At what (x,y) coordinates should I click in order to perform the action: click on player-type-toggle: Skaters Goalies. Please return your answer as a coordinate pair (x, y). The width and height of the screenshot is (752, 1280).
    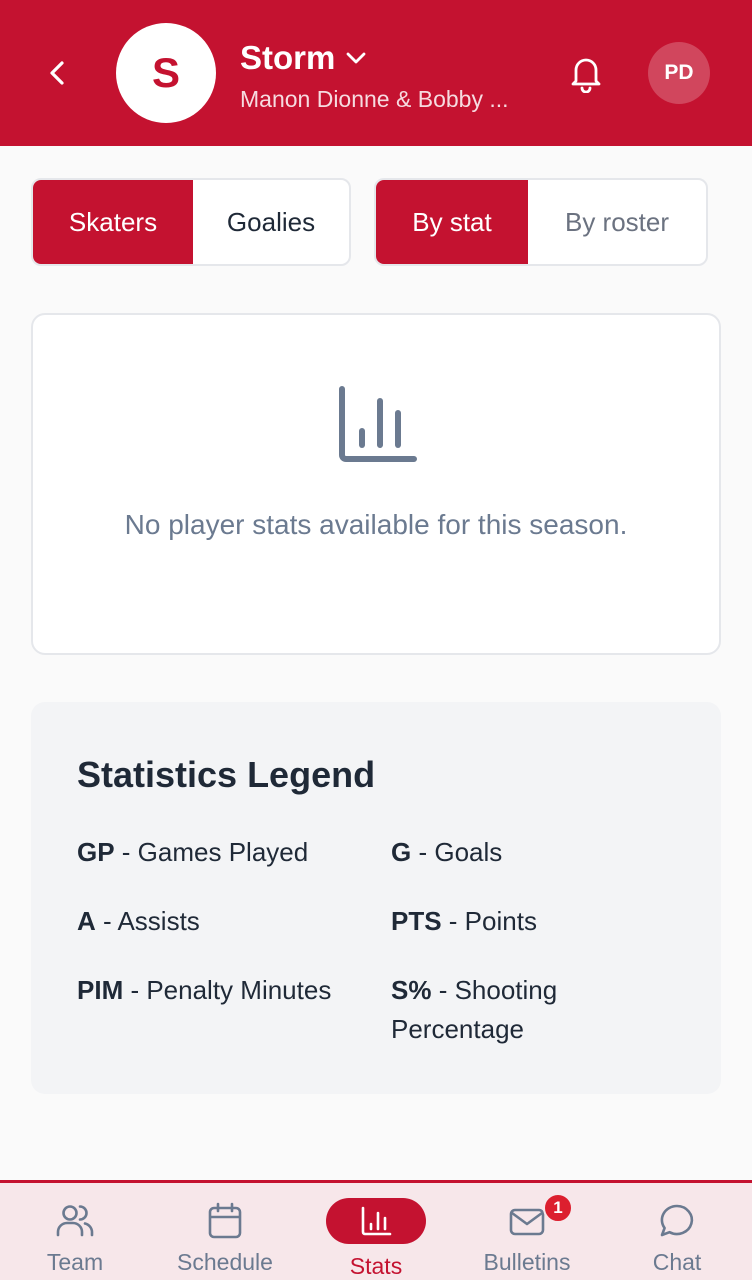
    Looking at the image, I should click on (191, 222).